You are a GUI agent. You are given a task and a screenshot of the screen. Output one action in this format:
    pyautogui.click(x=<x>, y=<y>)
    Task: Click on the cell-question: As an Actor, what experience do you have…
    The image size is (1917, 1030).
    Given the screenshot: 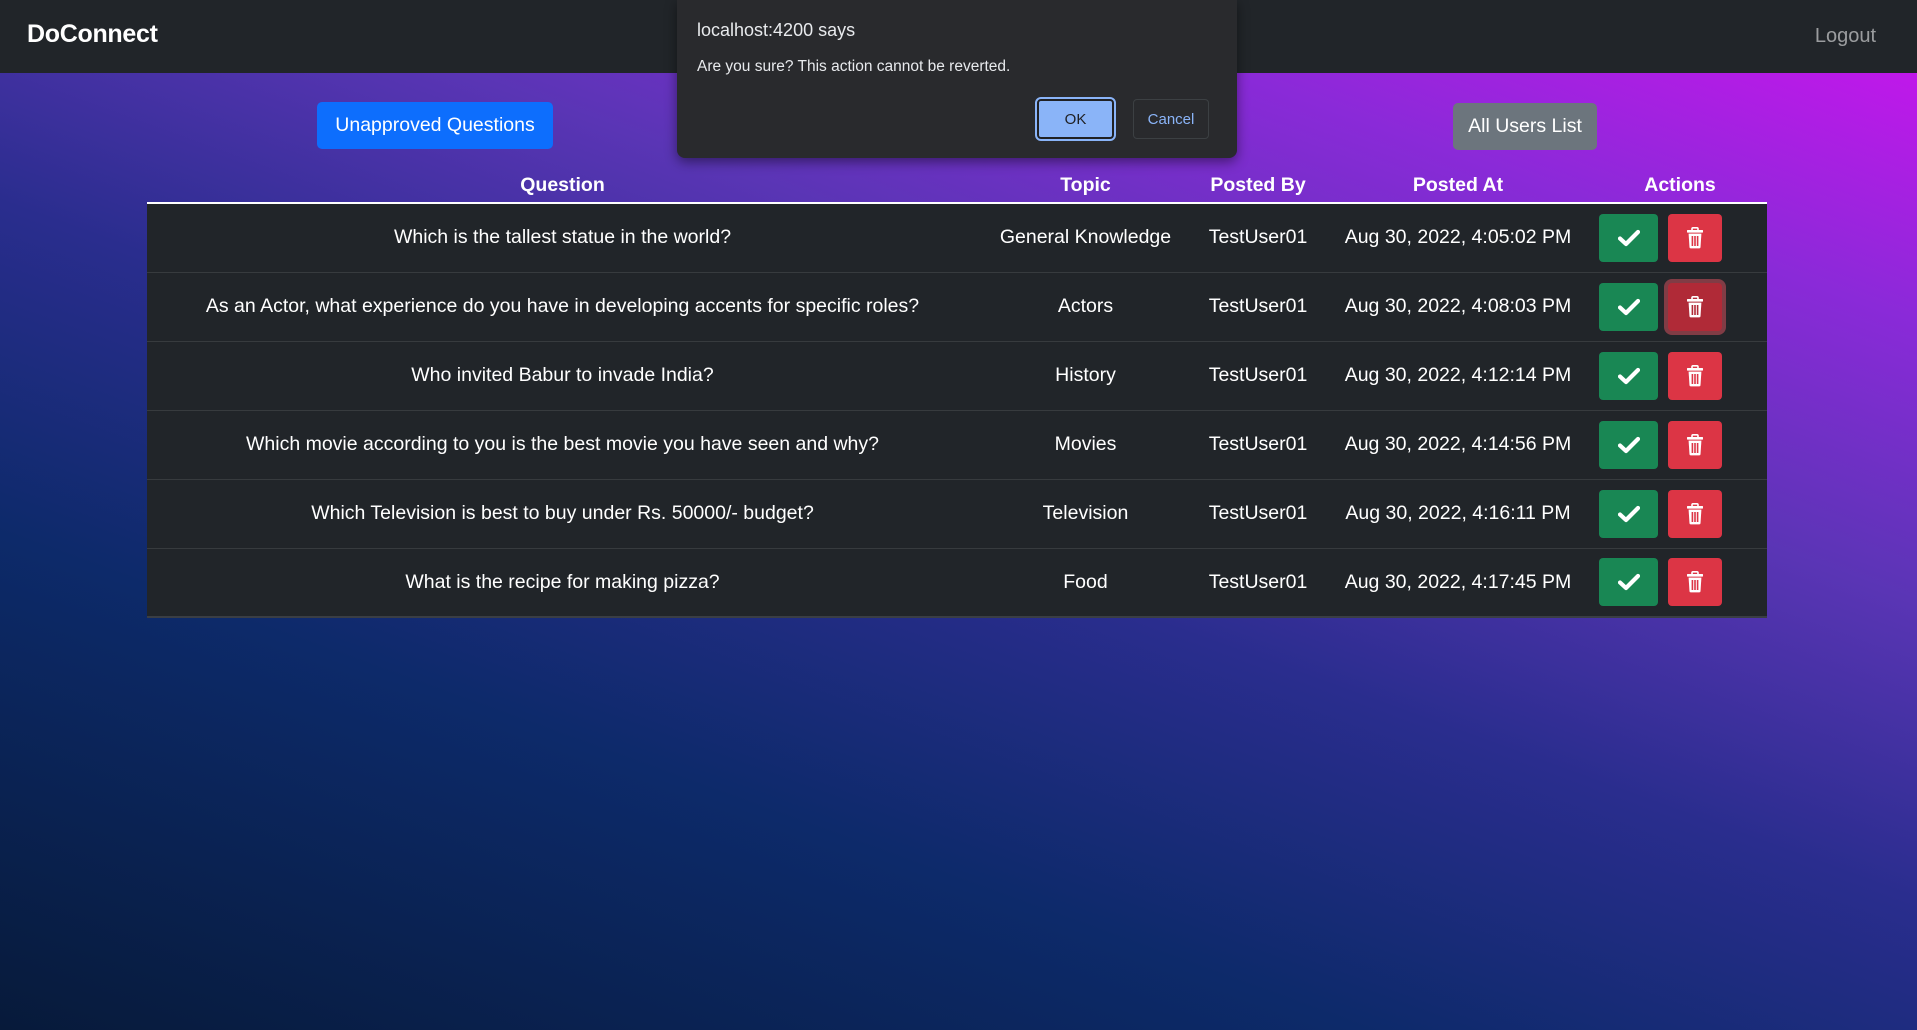 What is the action you would take?
    pyautogui.click(x=562, y=307)
    